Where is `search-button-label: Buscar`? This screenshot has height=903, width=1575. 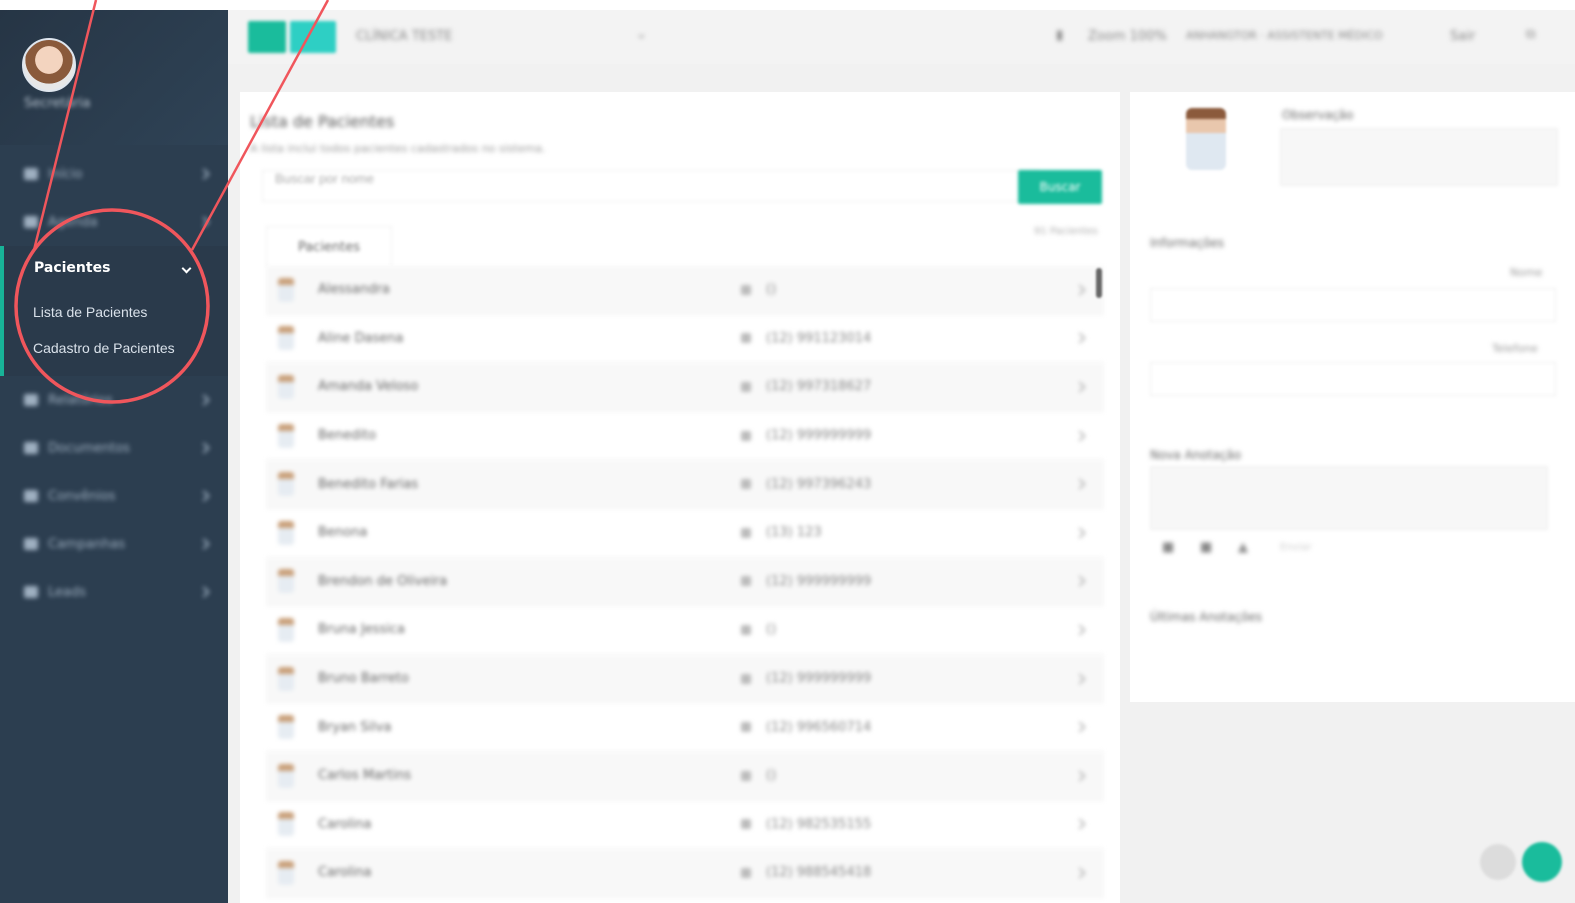
search-button-label: Buscar is located at coordinates (1060, 187).